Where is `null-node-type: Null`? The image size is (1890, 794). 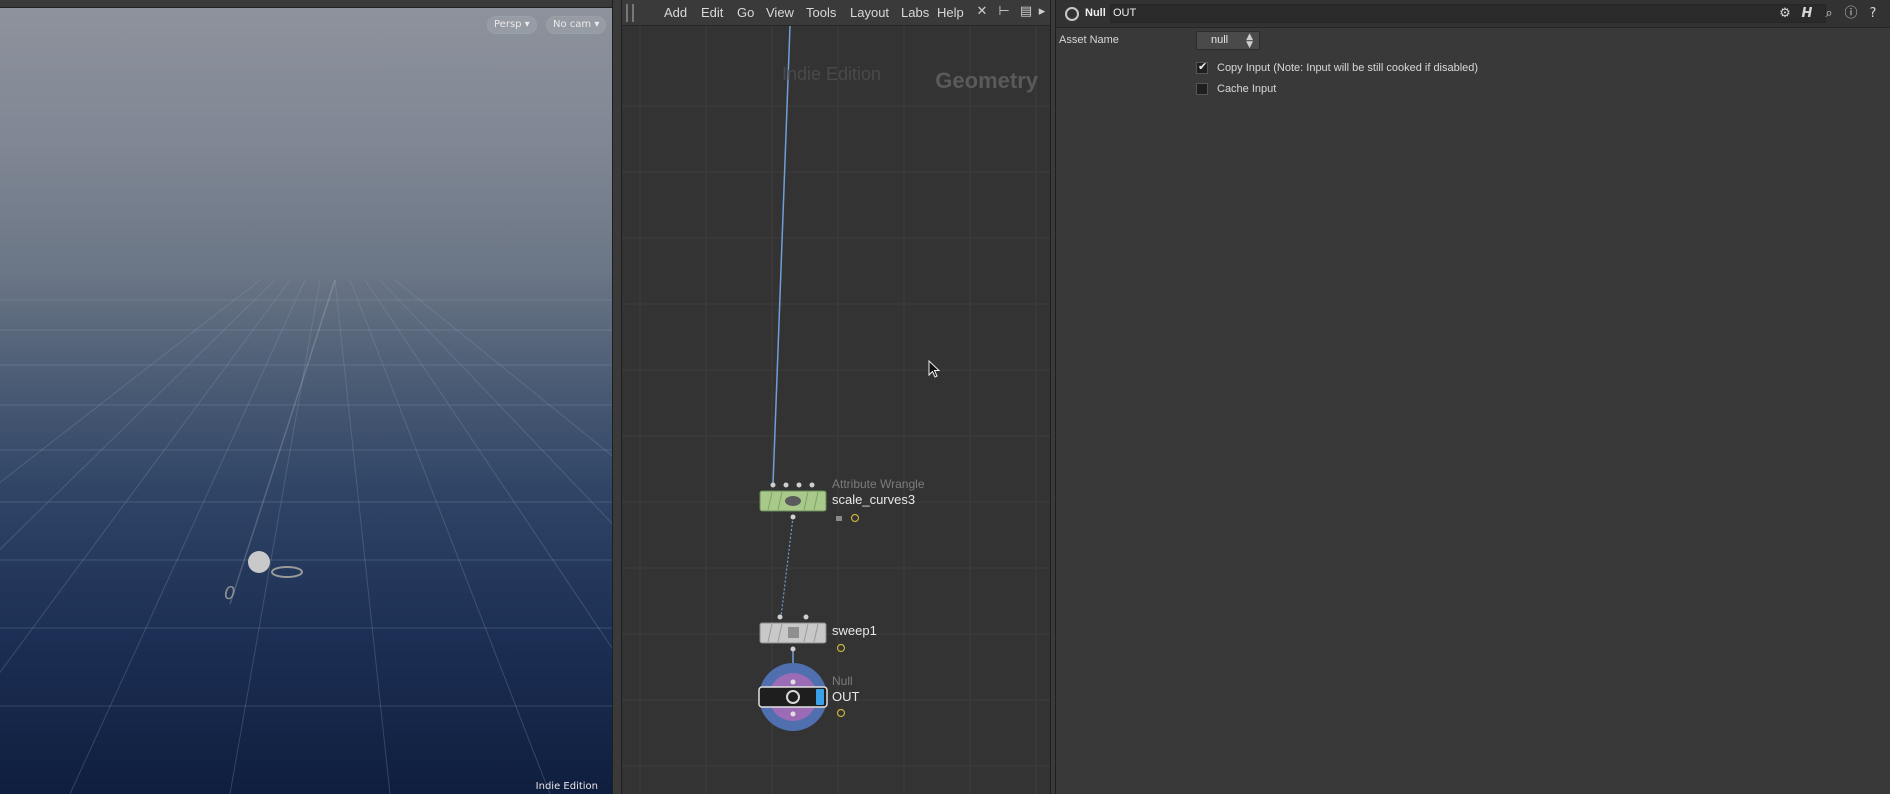 null-node-type: Null is located at coordinates (842, 681).